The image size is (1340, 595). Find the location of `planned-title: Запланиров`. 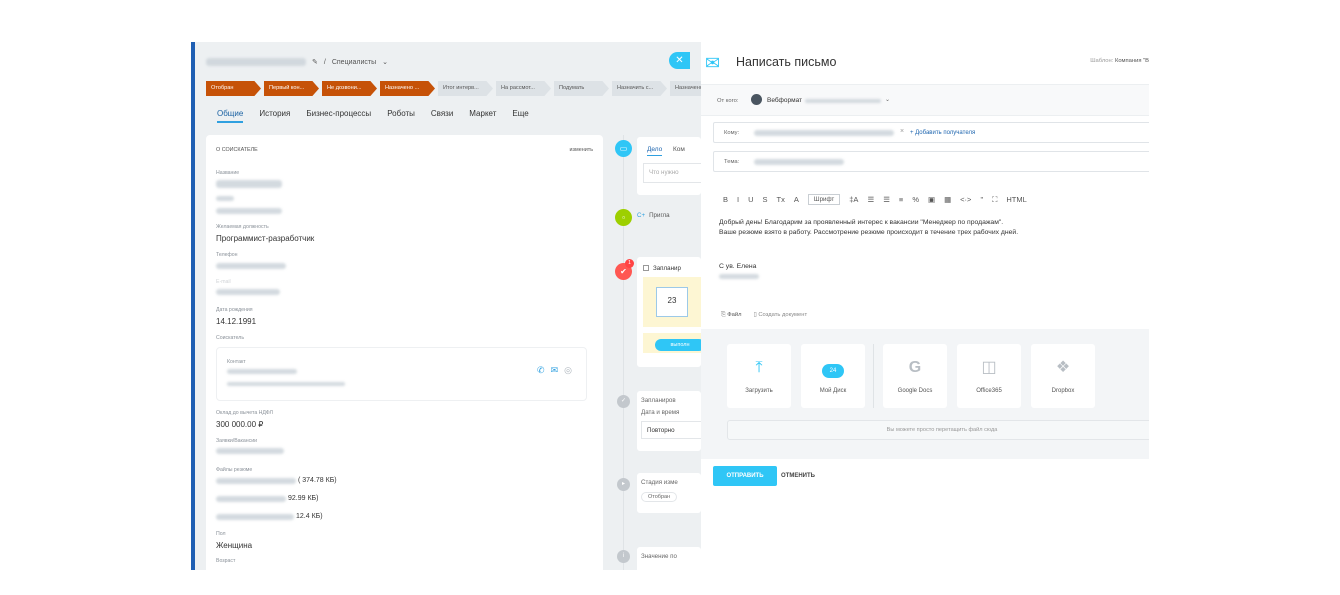

planned-title: Запланиров is located at coordinates (658, 400).